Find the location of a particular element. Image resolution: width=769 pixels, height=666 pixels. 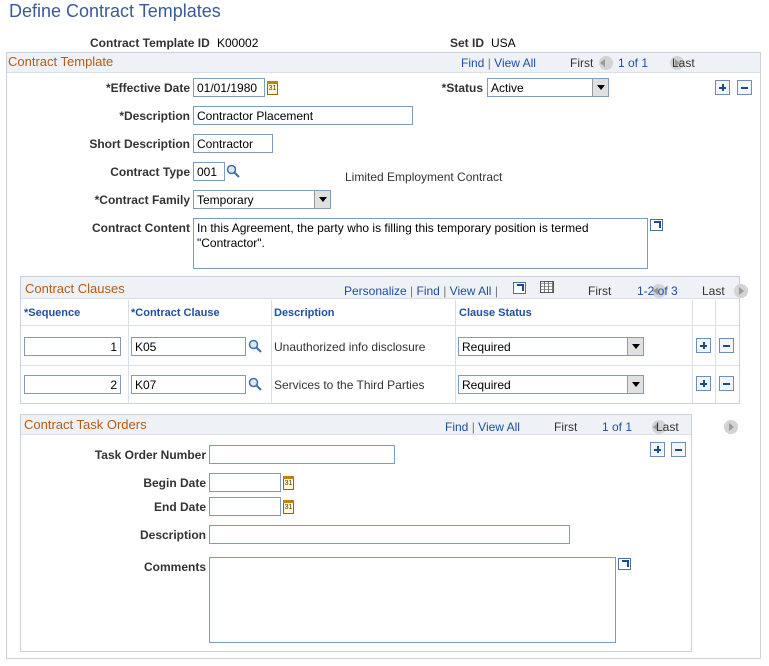

template-view-all-link: View All is located at coordinates (515, 63).